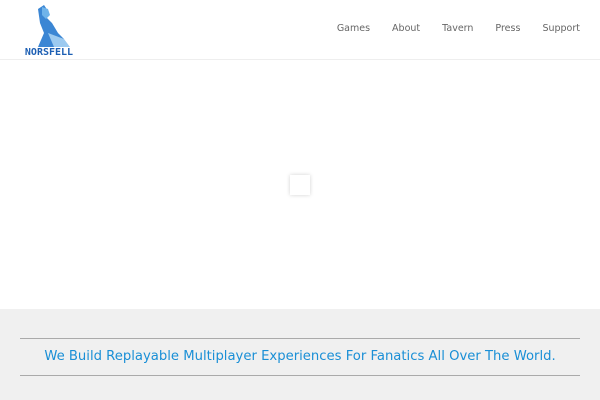  I want to click on nav-tavern: Tavern, so click(457, 28).